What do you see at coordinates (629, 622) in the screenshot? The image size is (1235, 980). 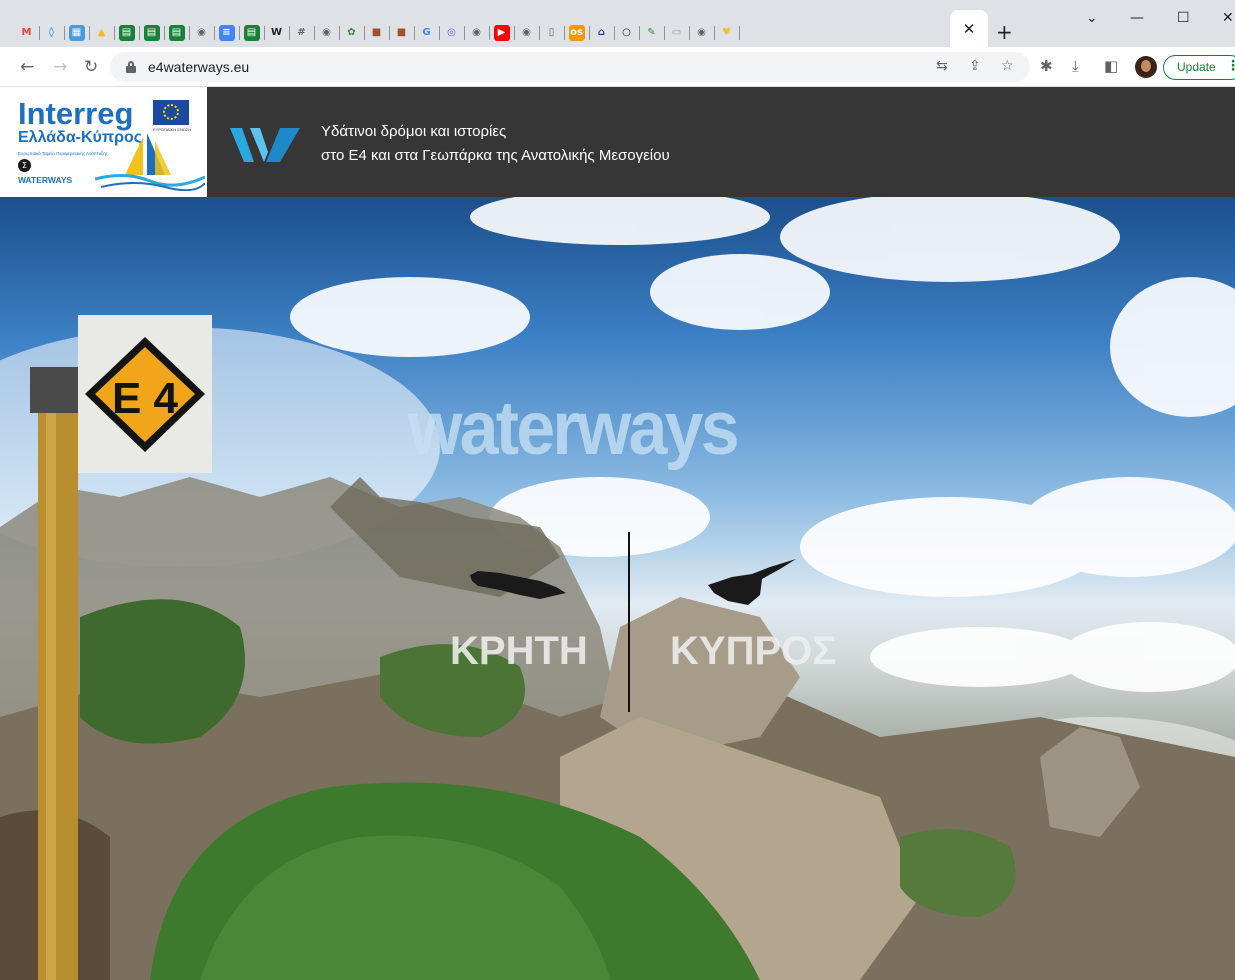 I see `island-divider` at bounding box center [629, 622].